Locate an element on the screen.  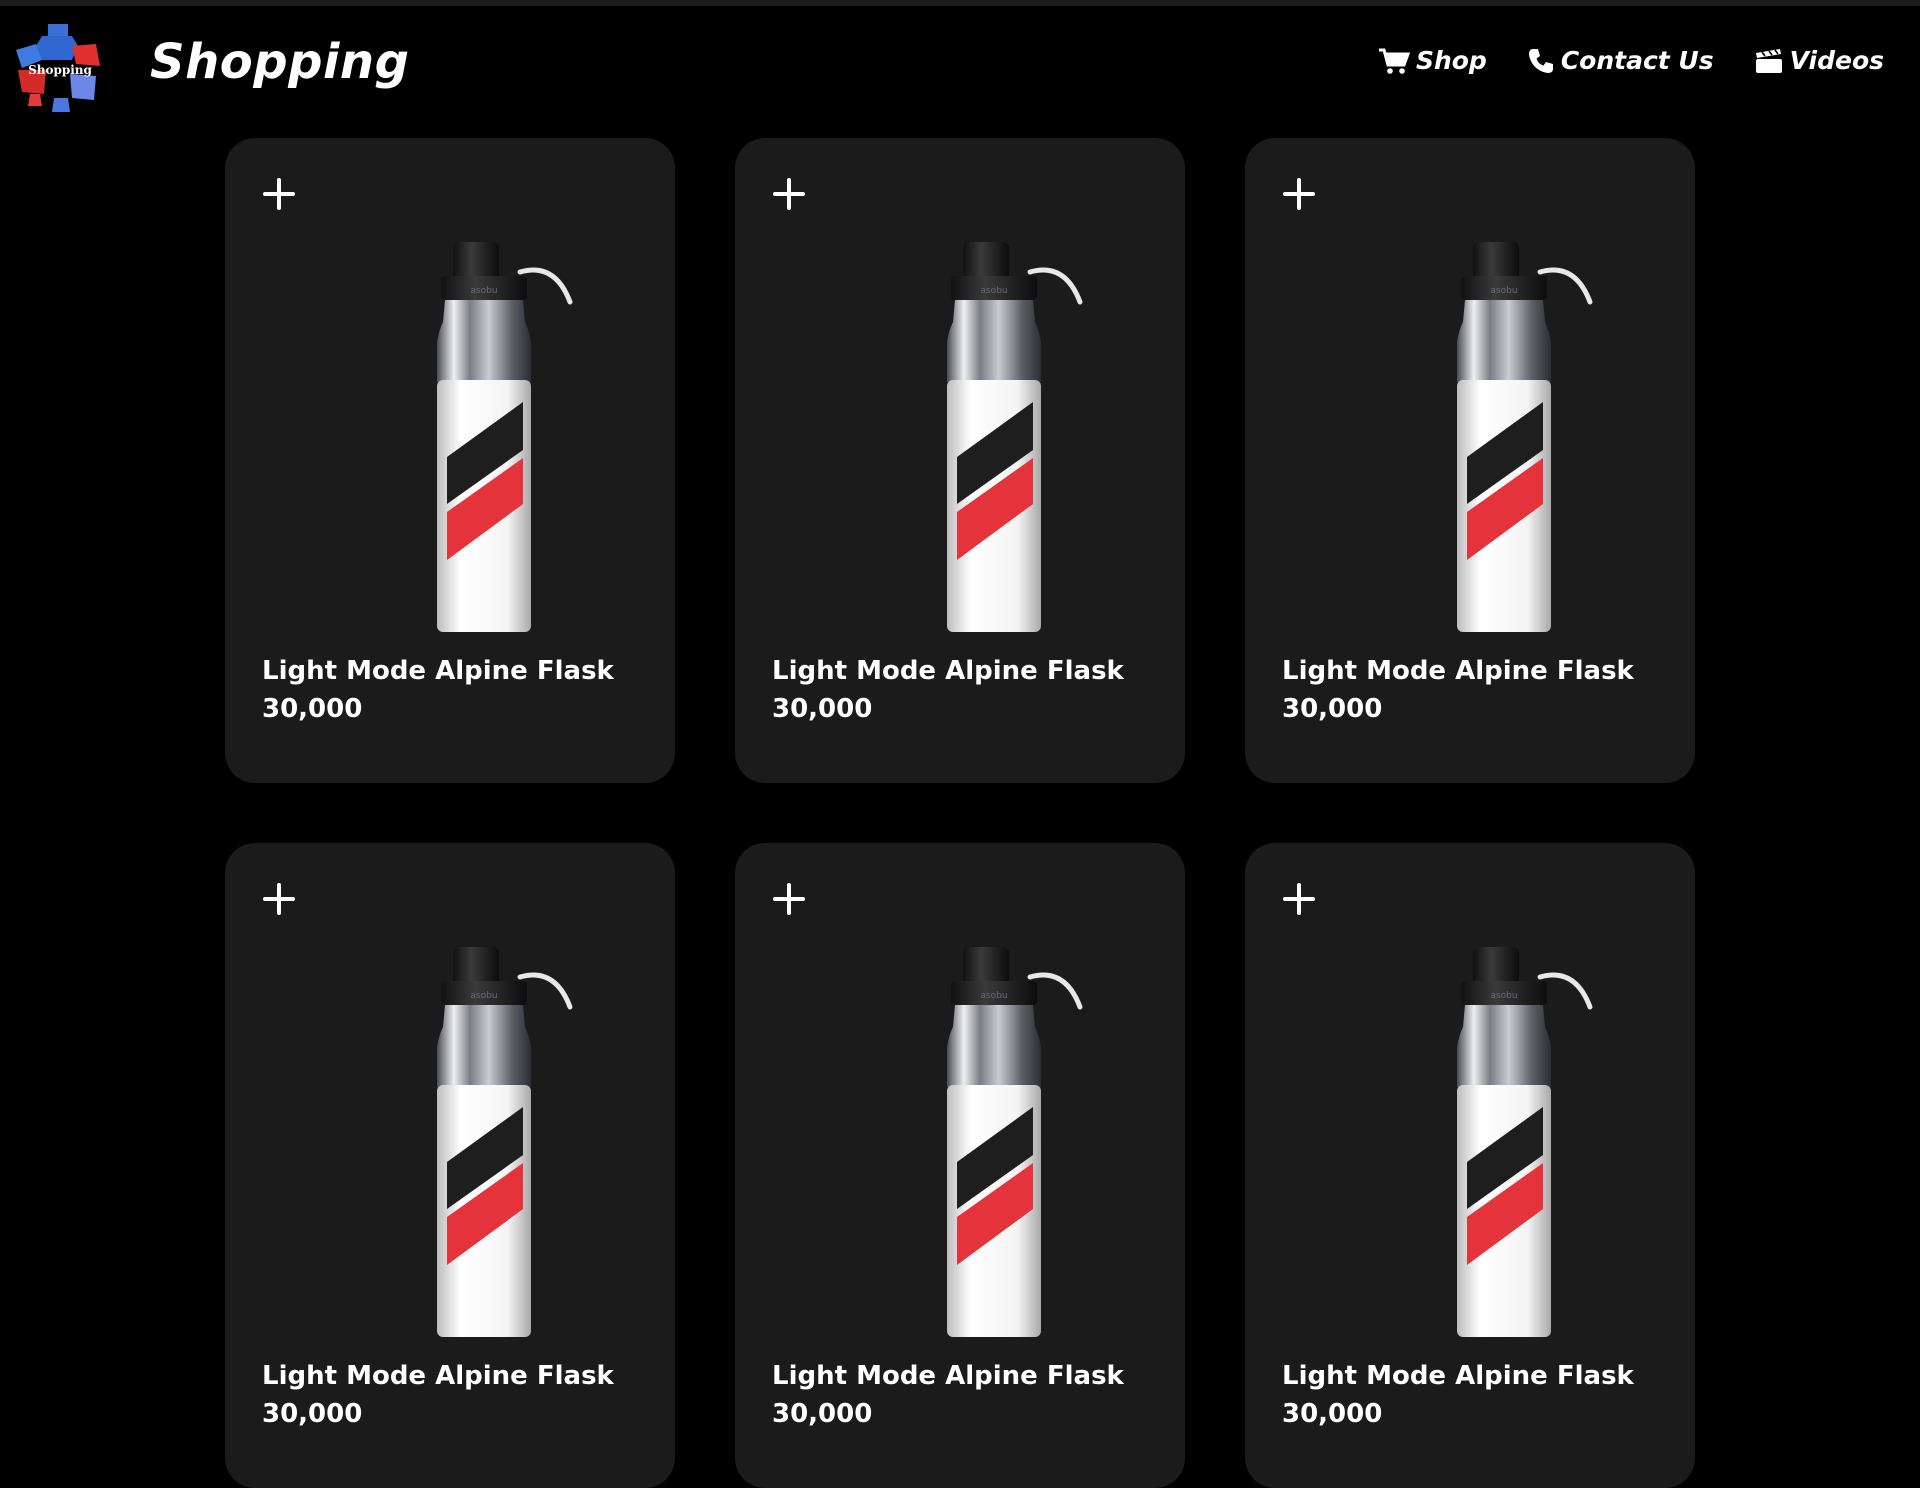
nav-shop: Shop is located at coordinates (1432, 60).